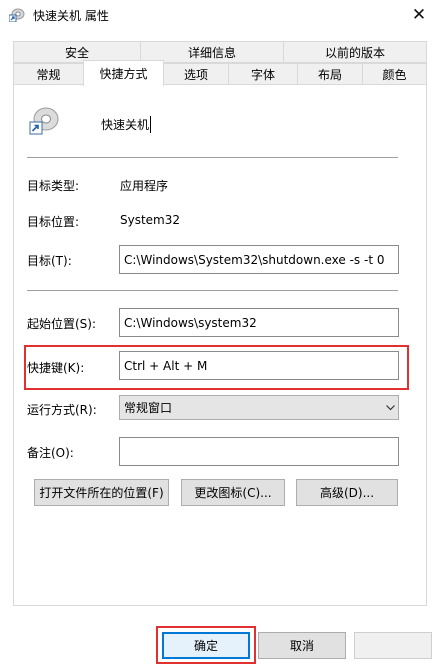 The image size is (441, 666). I want to click on shortcut-app-icon, so click(17, 15).